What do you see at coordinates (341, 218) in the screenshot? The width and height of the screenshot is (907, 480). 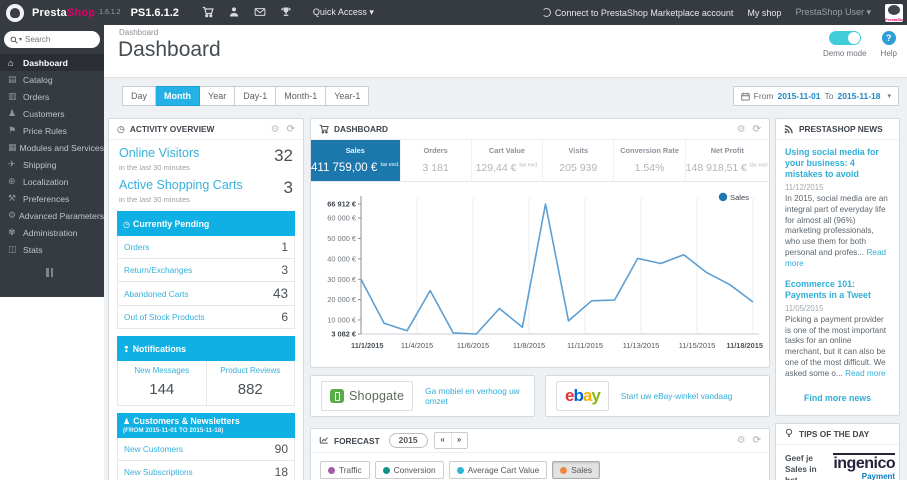 I see `svg-text: 60 000 €` at bounding box center [341, 218].